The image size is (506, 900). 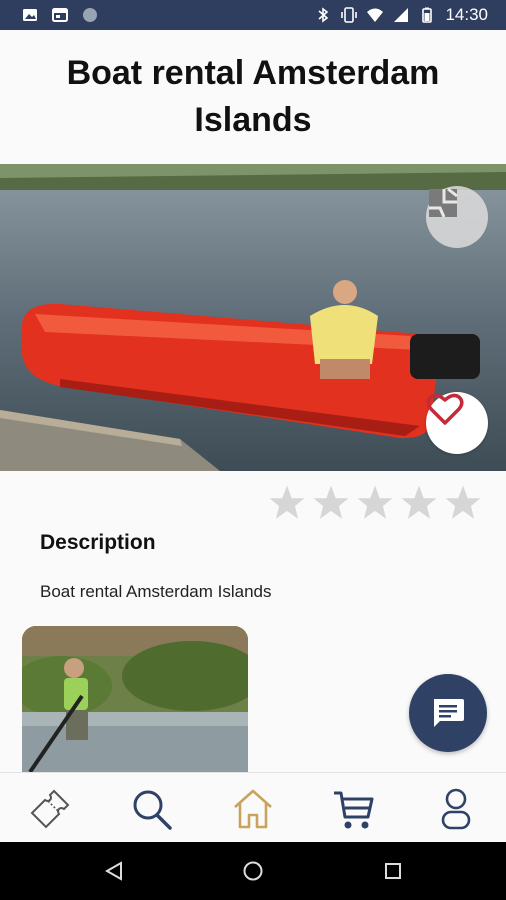 I want to click on bluetooth-icon, so click(x=323, y=15).